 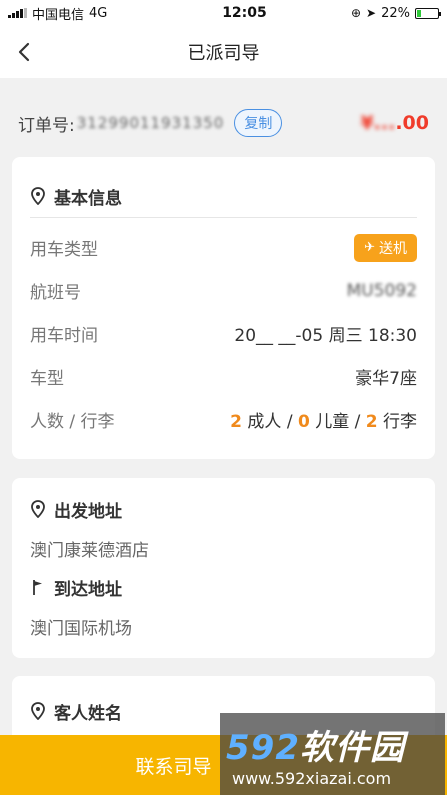 I want to click on luggage-label: 行李, so click(x=400, y=422).